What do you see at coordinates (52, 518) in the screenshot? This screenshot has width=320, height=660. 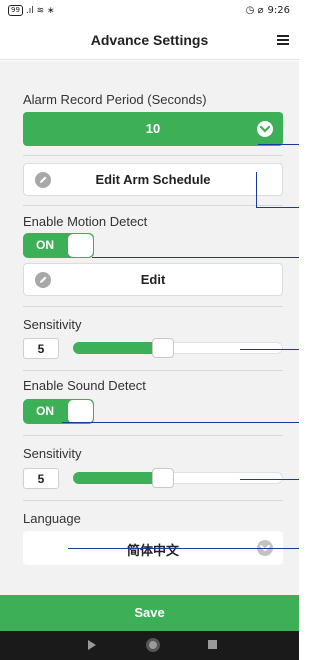 I see `language-label: Language` at bounding box center [52, 518].